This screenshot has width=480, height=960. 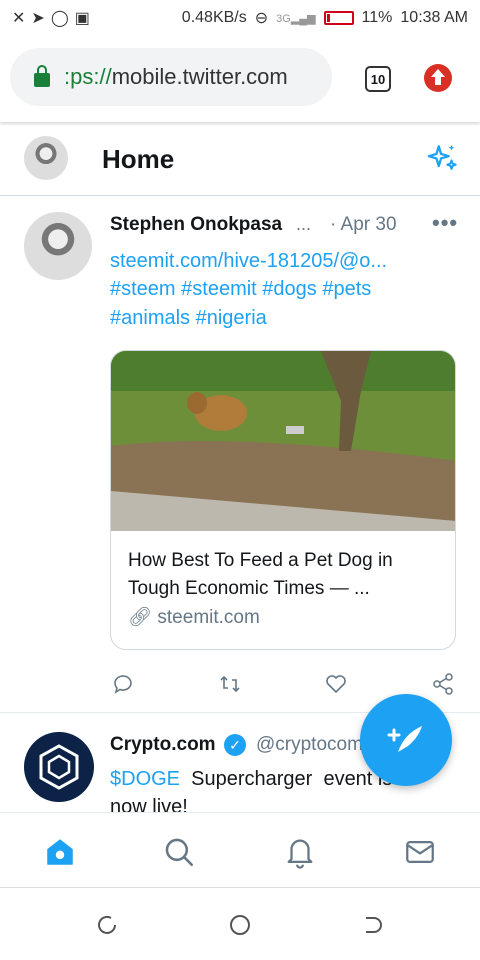 What do you see at coordinates (445, 223) in the screenshot?
I see `more-options-icon: •••` at bounding box center [445, 223].